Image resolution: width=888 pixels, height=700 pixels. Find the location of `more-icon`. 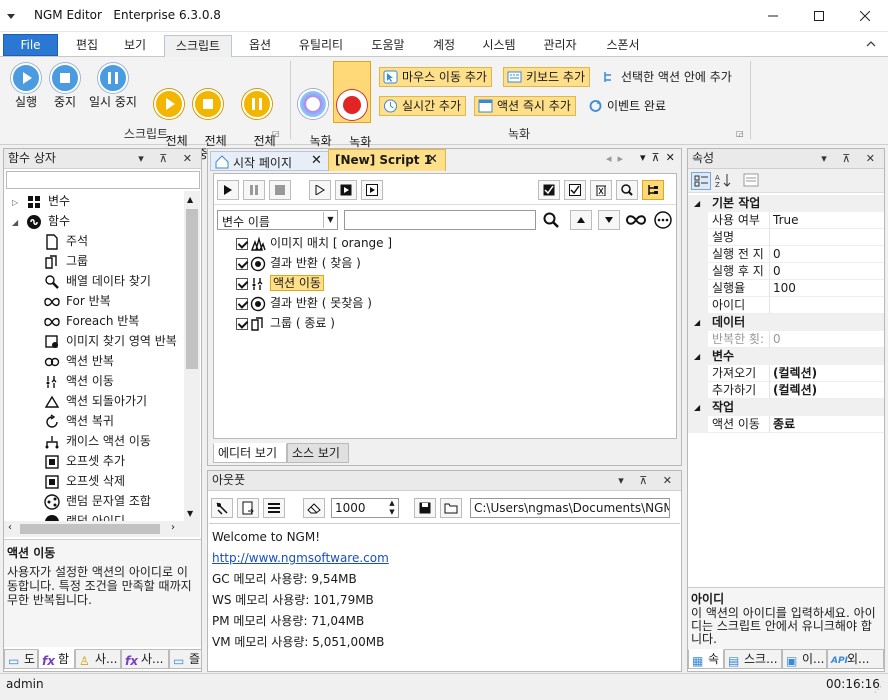

more-icon is located at coordinates (663, 220).